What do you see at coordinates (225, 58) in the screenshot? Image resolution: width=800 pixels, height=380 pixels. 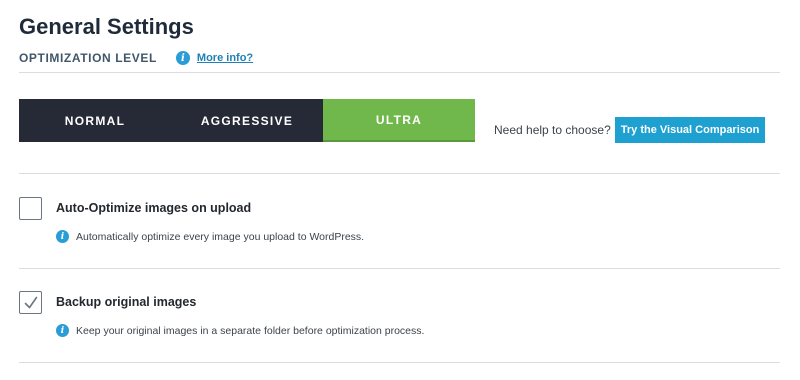 I see `more-info-link: More info?` at bounding box center [225, 58].